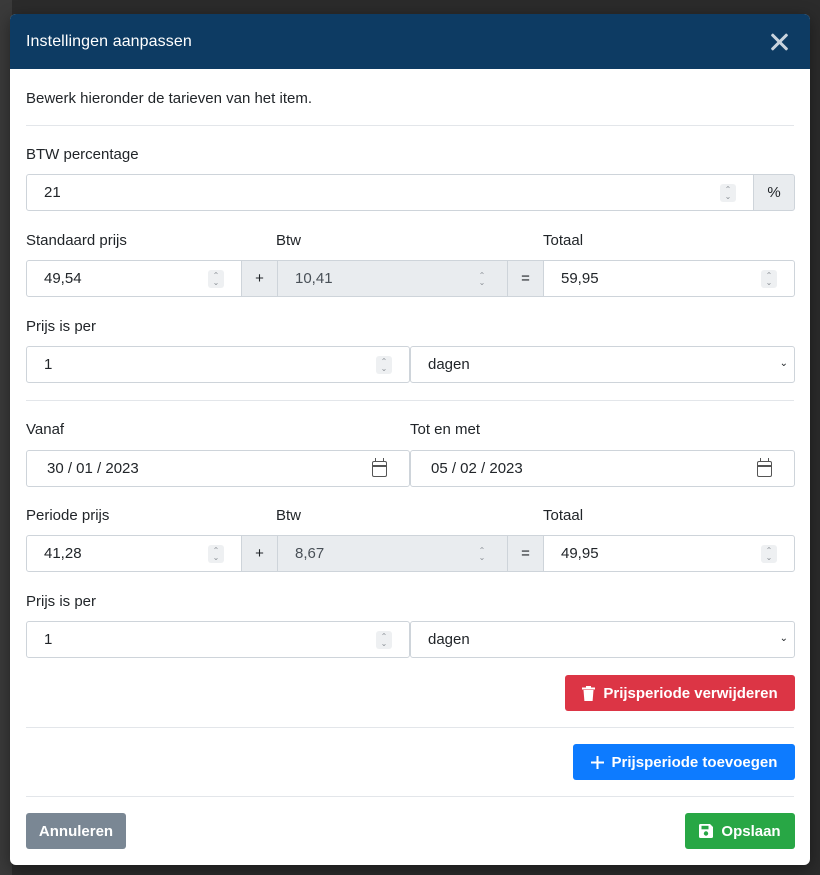  What do you see at coordinates (45, 429) in the screenshot?
I see `from-date-label: Vanaf` at bounding box center [45, 429].